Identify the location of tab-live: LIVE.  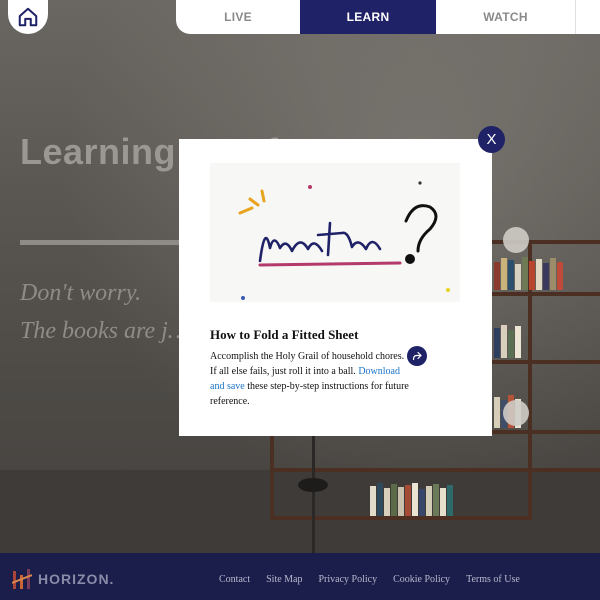
(238, 17).